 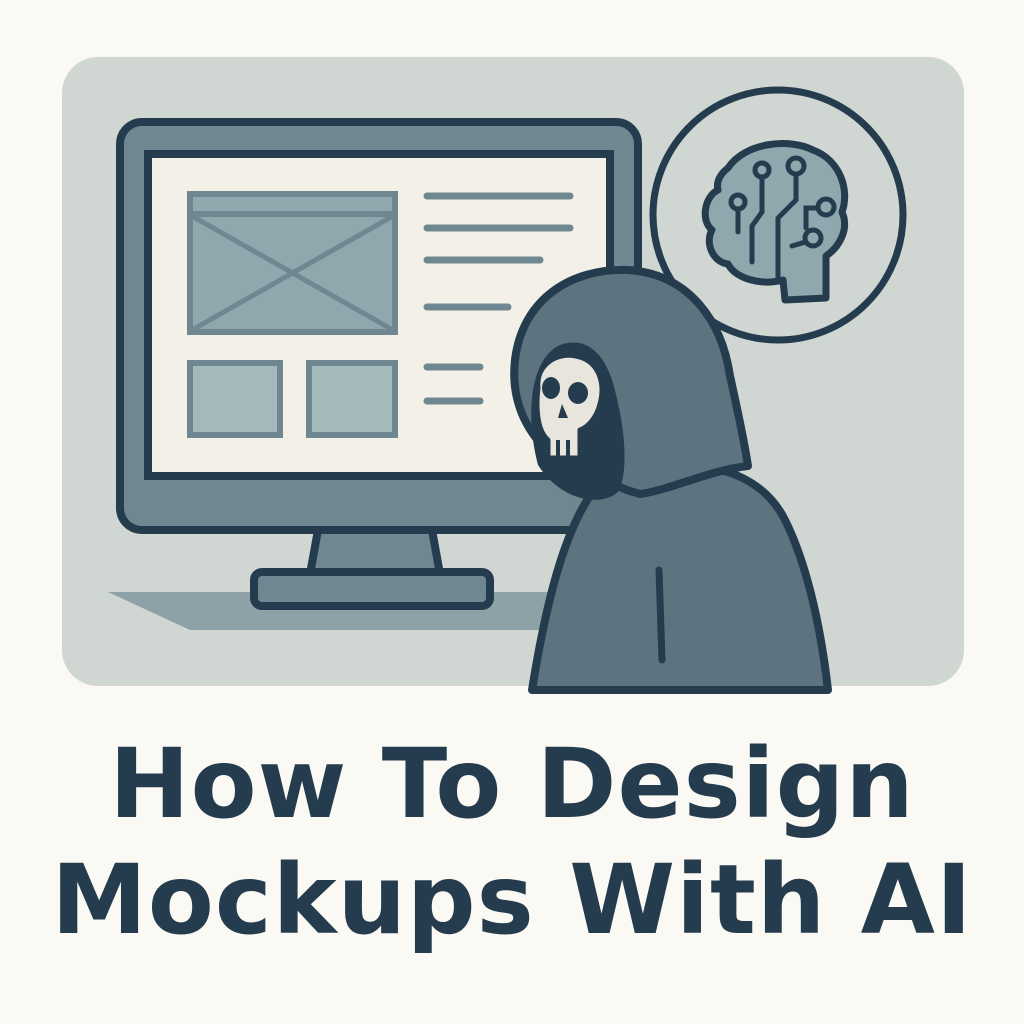 What do you see at coordinates (512, 784) in the screenshot?
I see `title-line-1: How To Design` at bounding box center [512, 784].